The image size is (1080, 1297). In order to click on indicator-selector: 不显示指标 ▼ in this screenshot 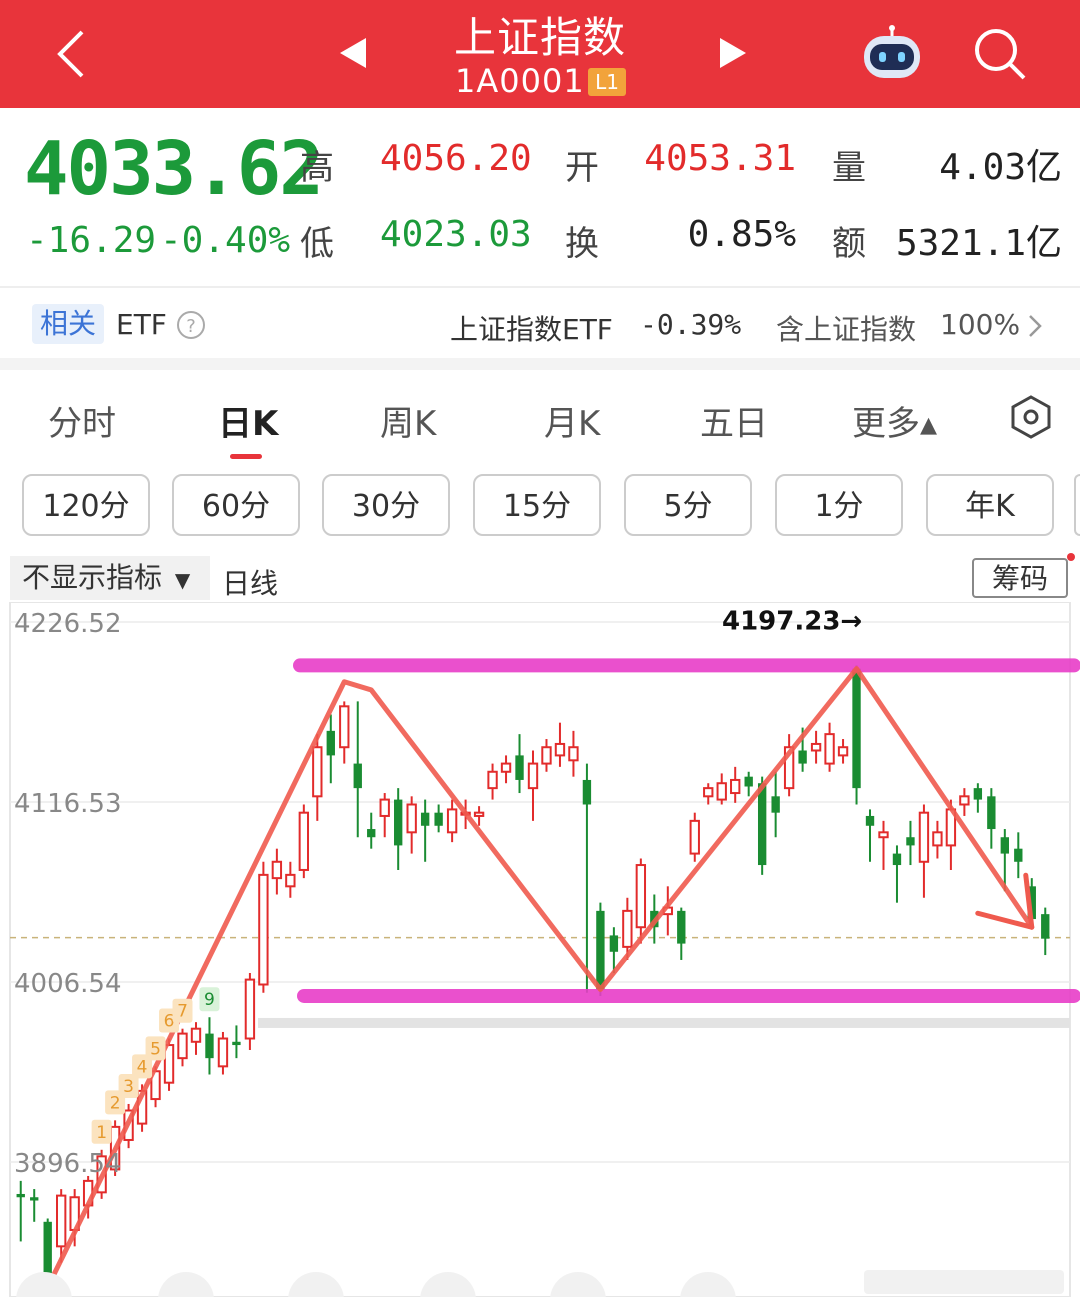, I will do `click(110, 578)`.